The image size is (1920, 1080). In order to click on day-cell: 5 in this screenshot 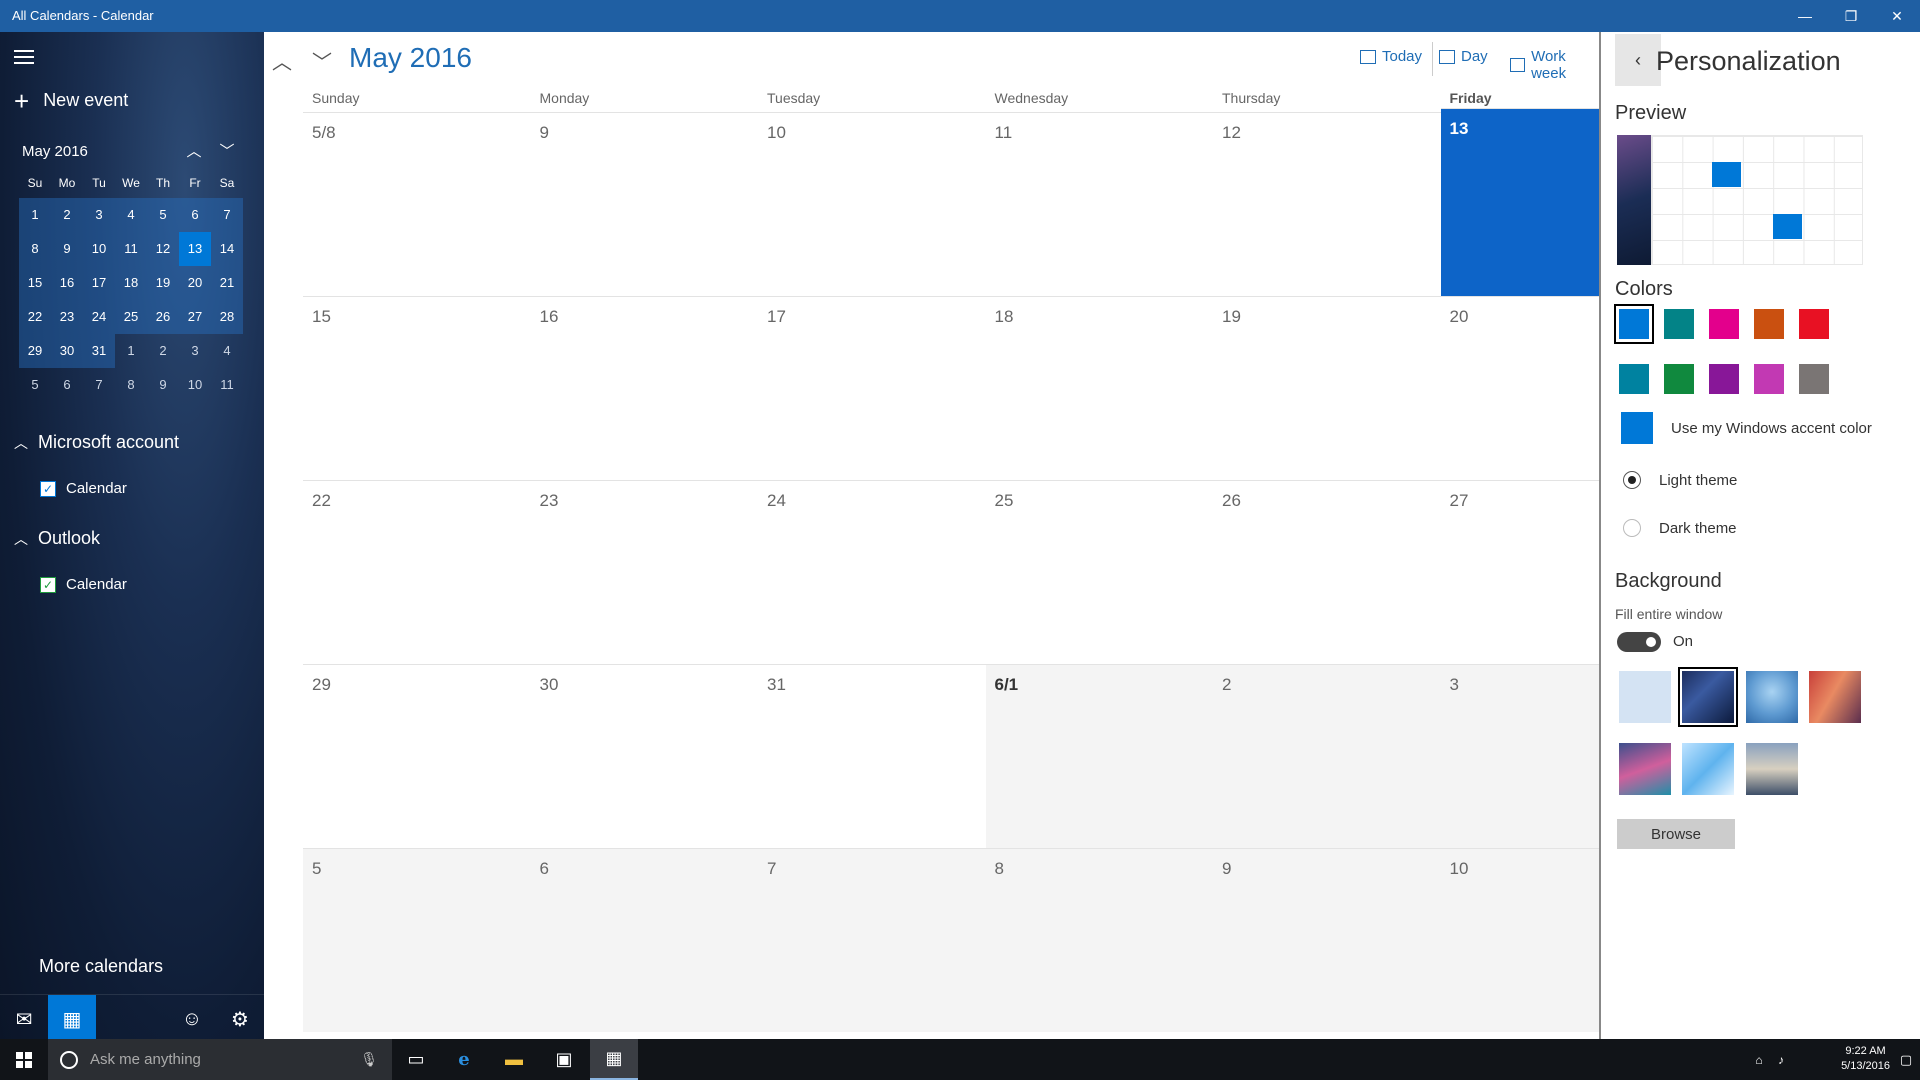, I will do `click(417, 940)`.